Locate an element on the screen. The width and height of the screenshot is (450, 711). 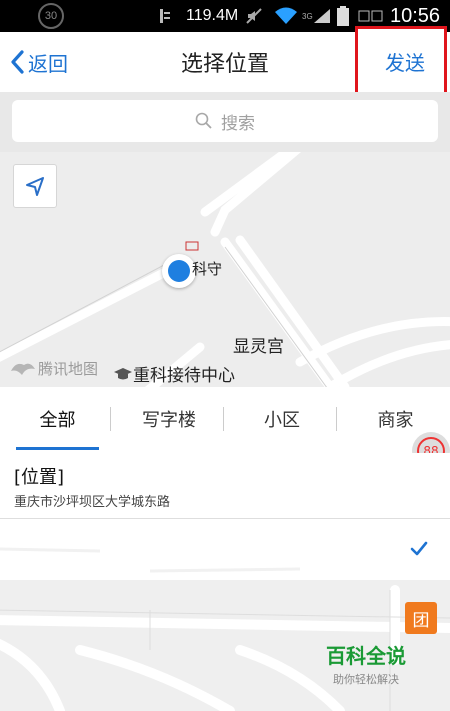
tab-residential: 小区 is located at coordinates (282, 419).